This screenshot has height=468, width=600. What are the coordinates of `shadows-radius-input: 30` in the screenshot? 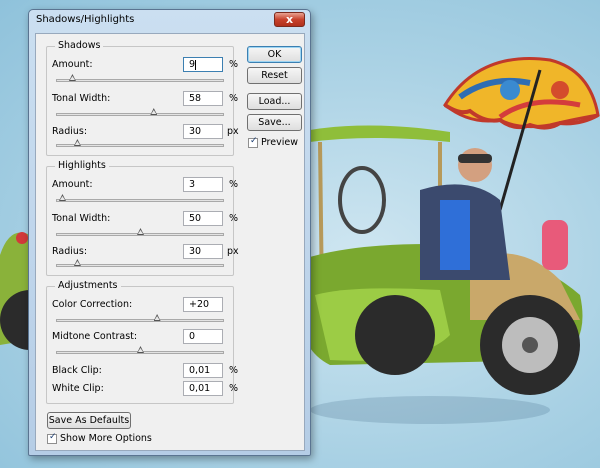 It's located at (203, 131).